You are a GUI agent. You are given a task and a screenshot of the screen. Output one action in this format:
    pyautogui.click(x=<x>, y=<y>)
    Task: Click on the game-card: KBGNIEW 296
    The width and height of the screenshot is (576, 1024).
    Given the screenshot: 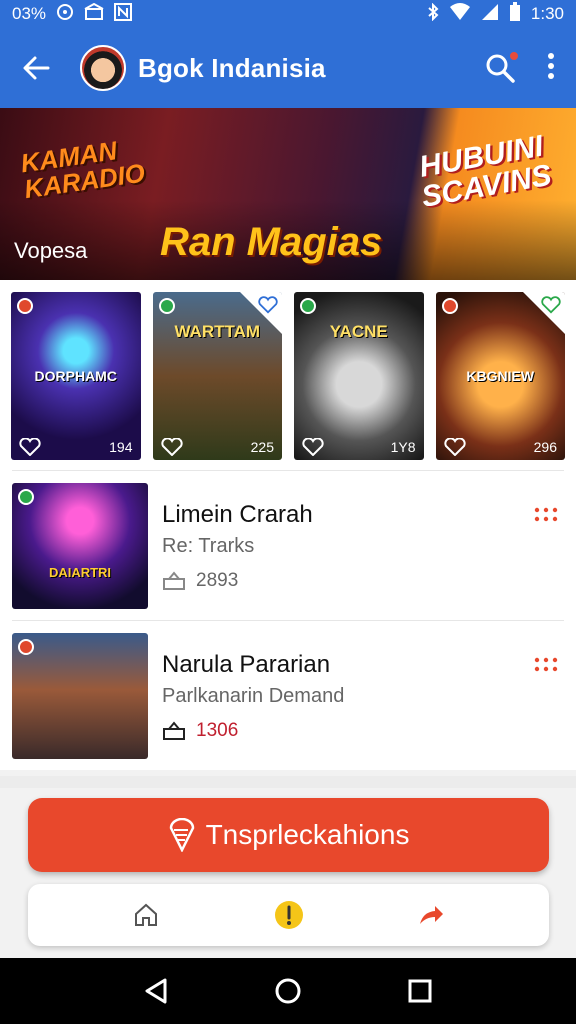 What is the action you would take?
    pyautogui.click(x=500, y=376)
    